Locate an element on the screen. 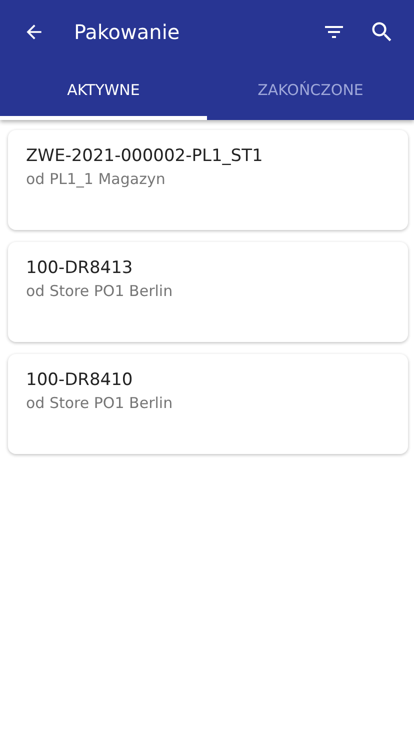 This screenshot has height=740, width=414. packing-card: 100-DR8410 od Store PO1 Berlin is located at coordinates (208, 404).